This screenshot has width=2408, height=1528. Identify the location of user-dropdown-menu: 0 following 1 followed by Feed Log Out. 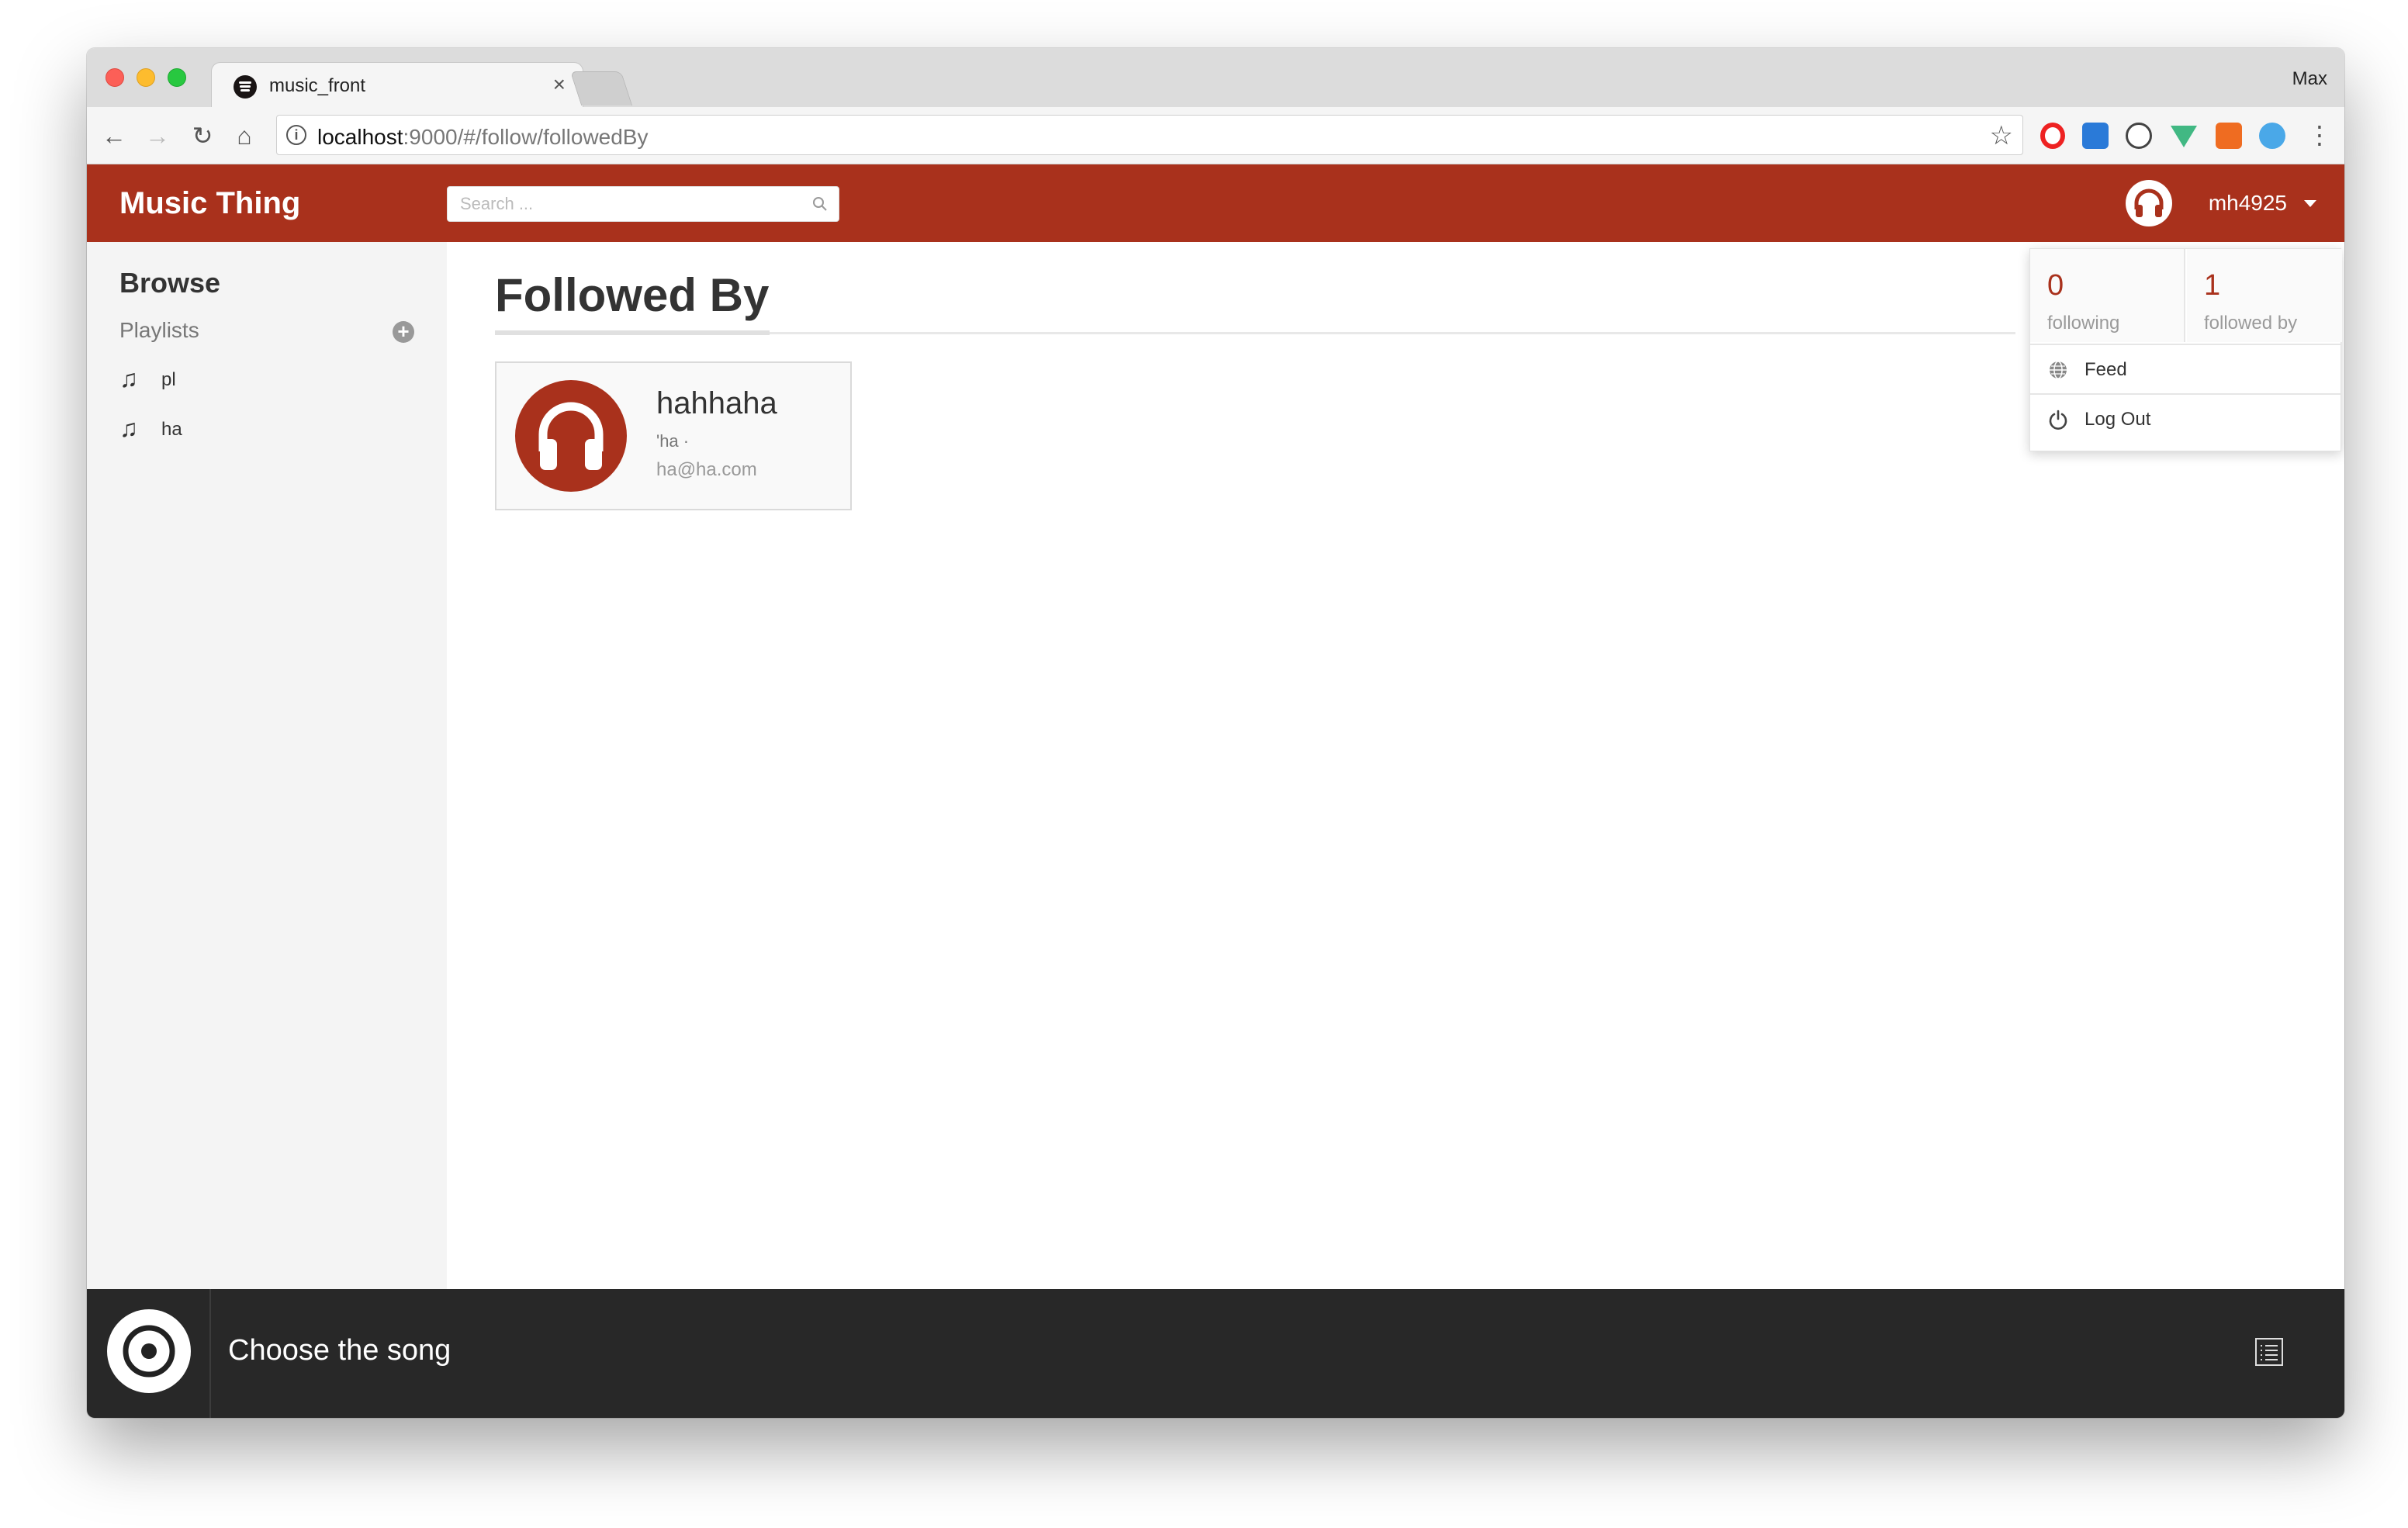
(2185, 349).